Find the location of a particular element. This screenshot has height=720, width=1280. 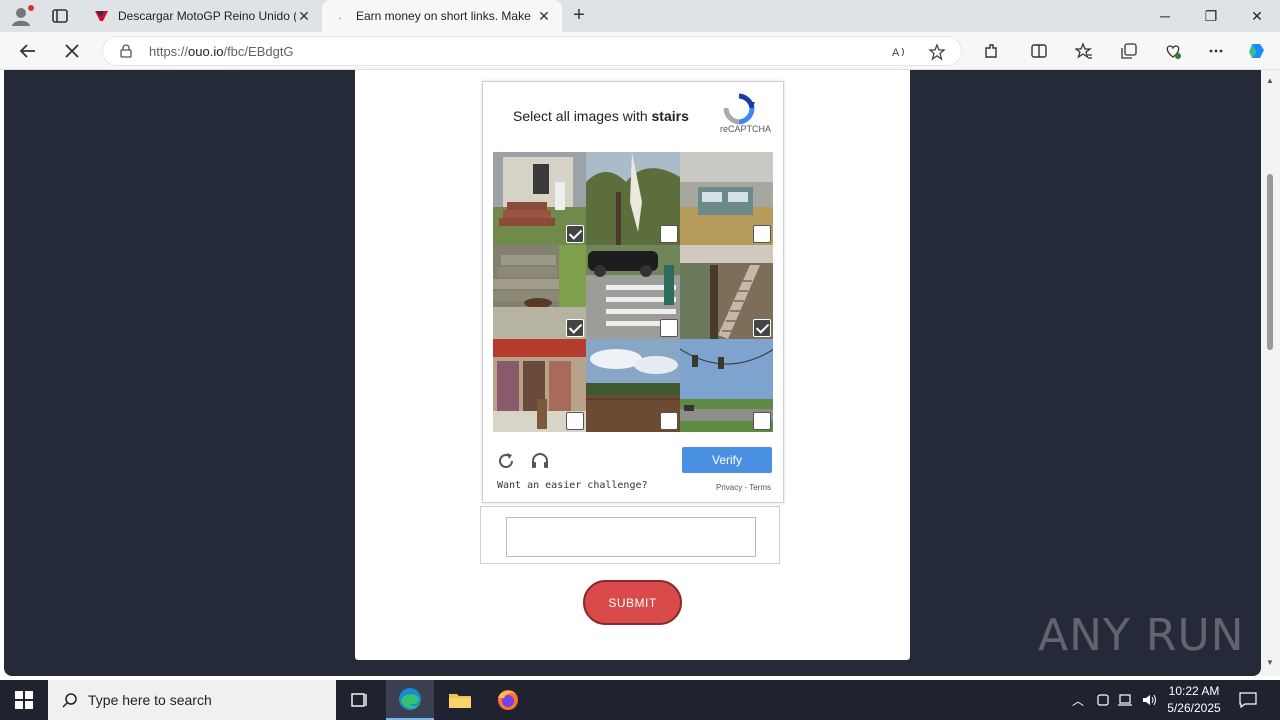

submit-button: SUBMIT is located at coordinates (632, 602).